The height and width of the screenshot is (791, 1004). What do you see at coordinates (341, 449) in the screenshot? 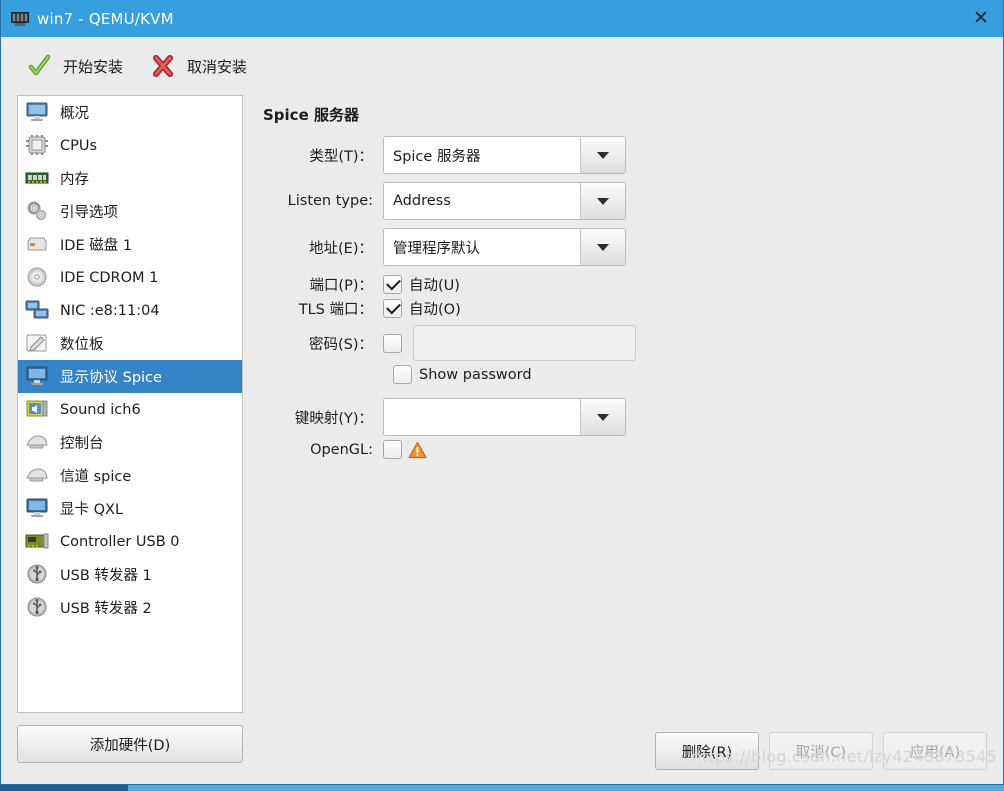
I see `opengl-label: OpenGL:` at bounding box center [341, 449].